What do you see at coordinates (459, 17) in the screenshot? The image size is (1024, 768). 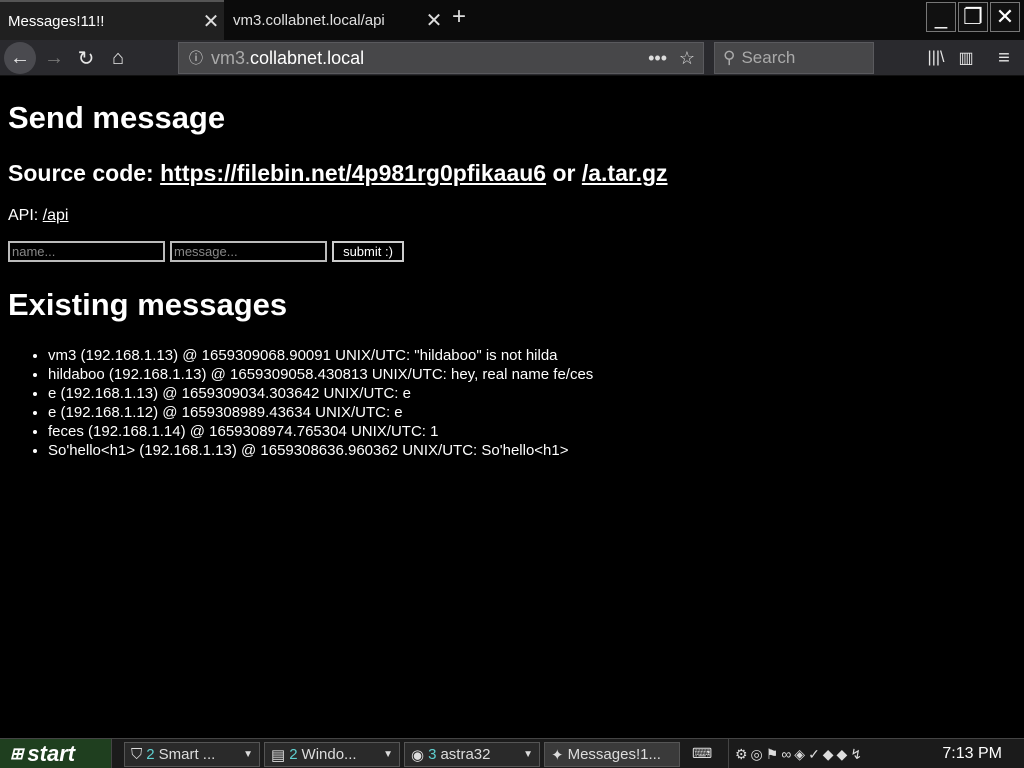 I see `new-tab-icon: +` at bounding box center [459, 17].